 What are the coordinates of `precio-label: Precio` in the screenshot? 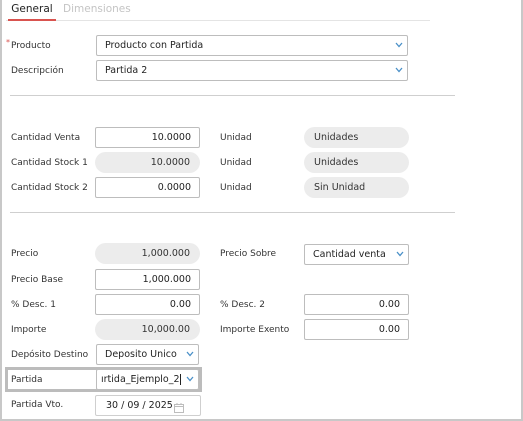 It's located at (25, 254).